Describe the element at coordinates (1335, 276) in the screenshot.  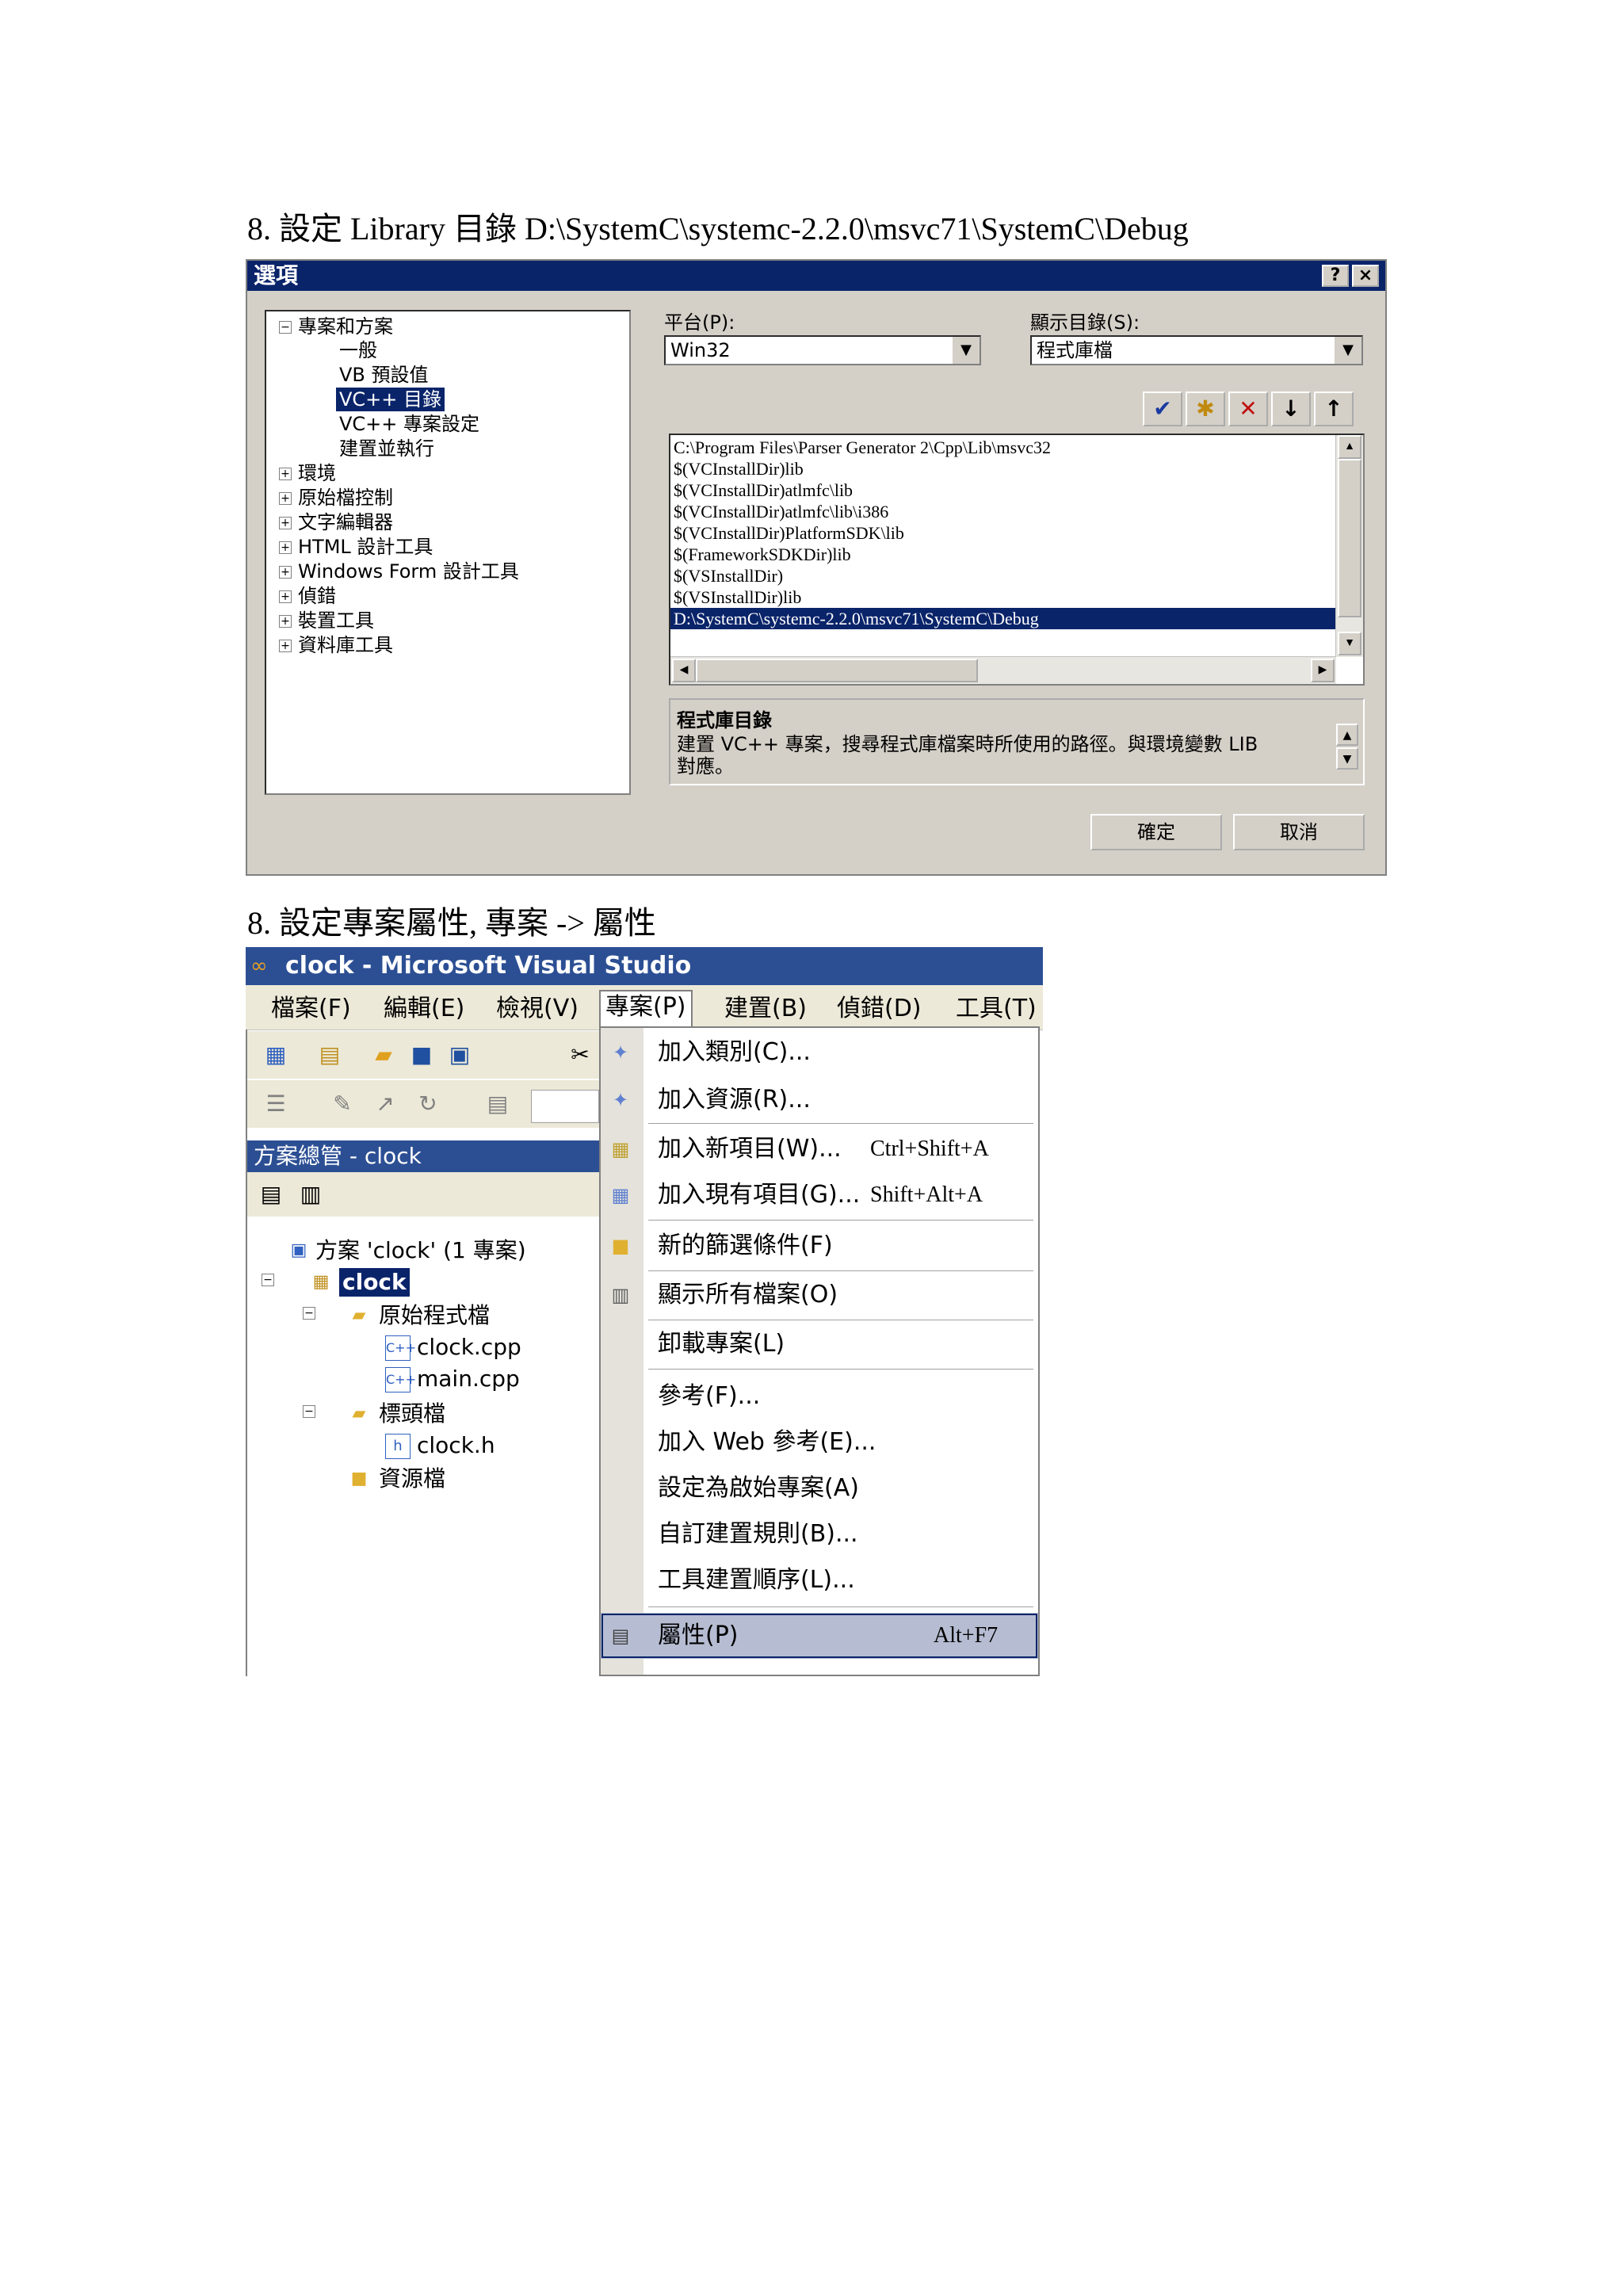
I see `help-button: ?` at that location.